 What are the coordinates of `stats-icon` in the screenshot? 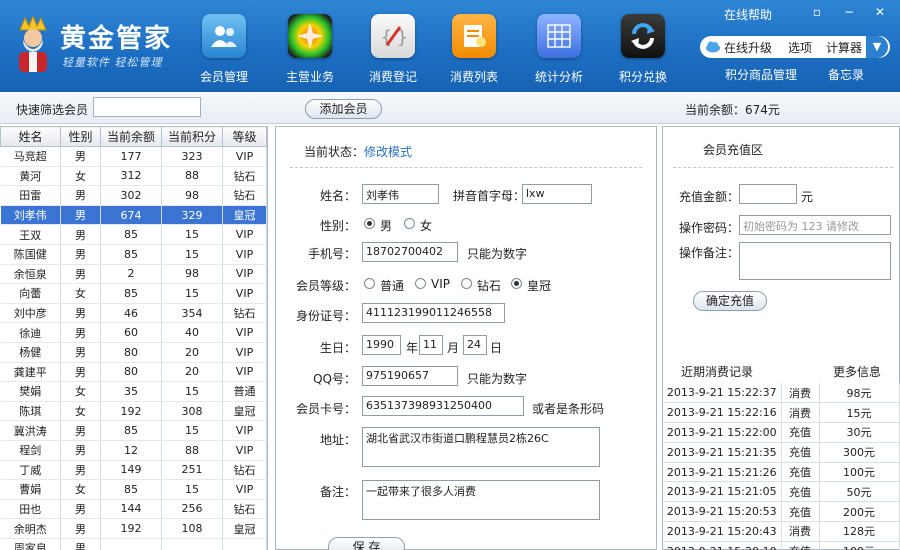 It's located at (559, 36).